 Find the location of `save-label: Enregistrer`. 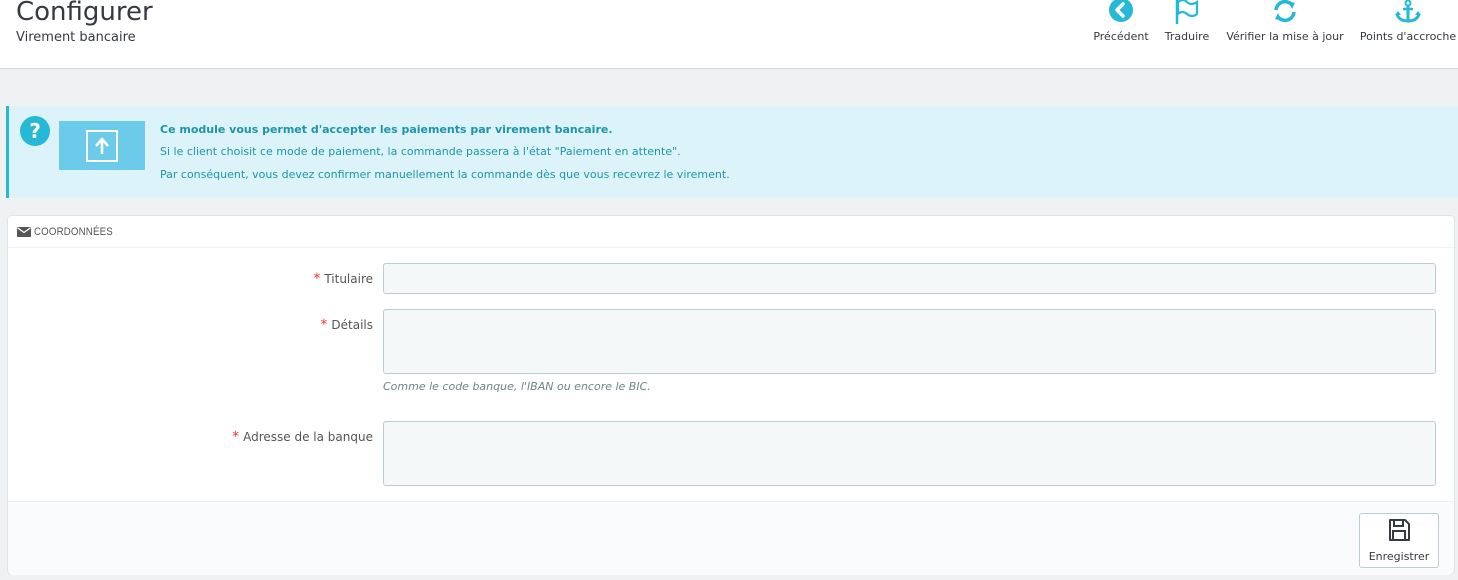

save-label: Enregistrer is located at coordinates (1399, 556).